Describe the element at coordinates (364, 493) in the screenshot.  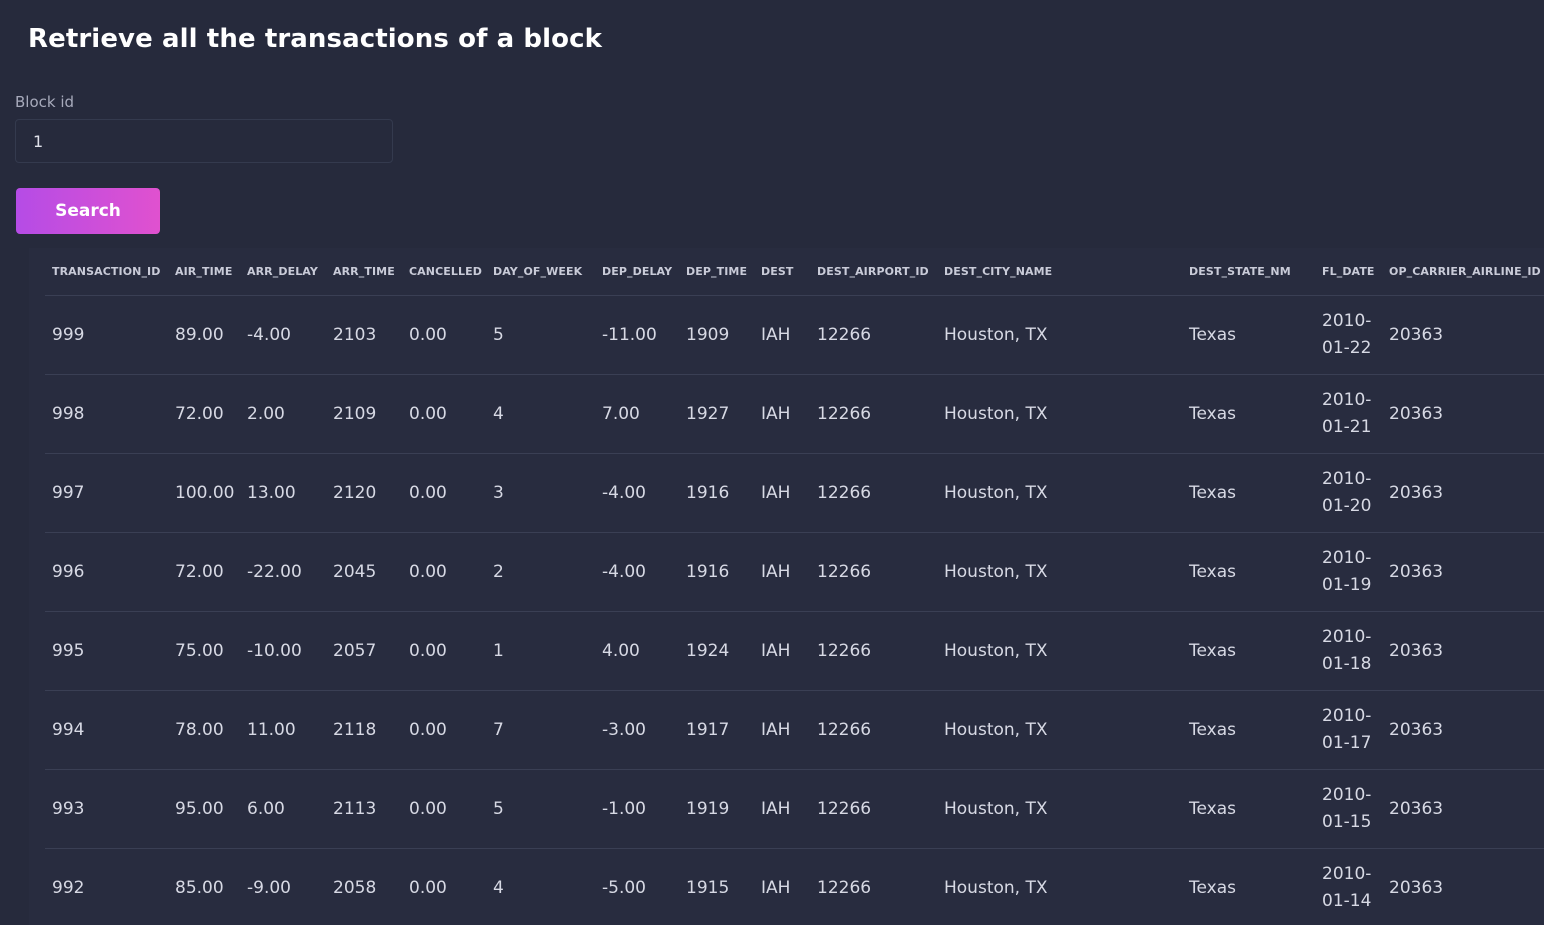
I see `cell-arr-time: 2120` at that location.